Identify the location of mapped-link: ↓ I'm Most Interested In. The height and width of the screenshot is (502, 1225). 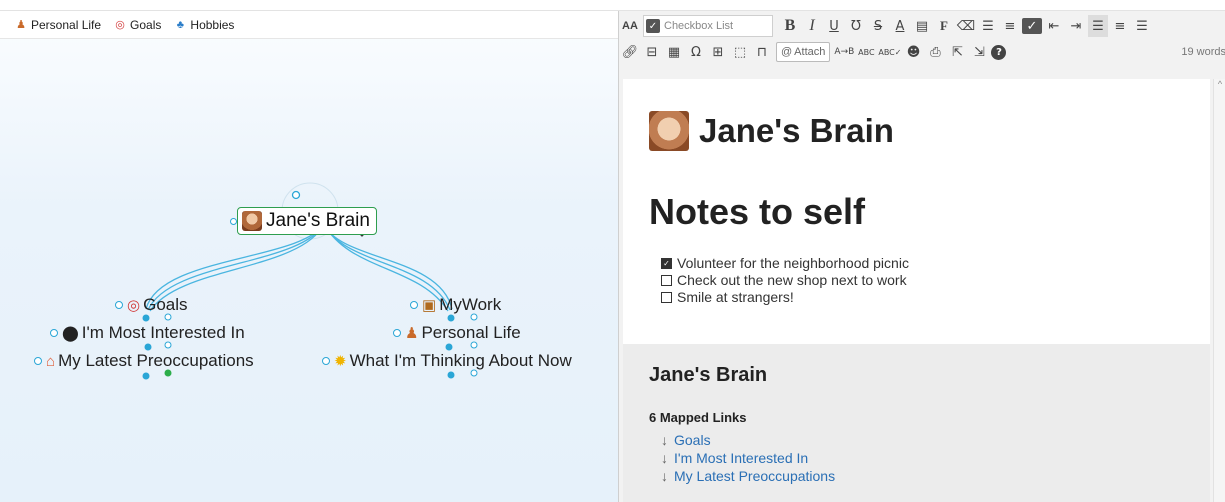
(748, 458).